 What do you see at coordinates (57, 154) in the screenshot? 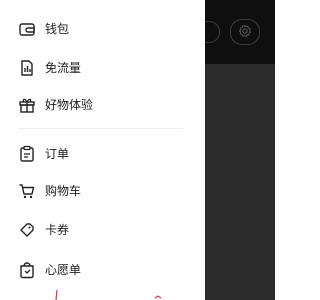
I see `menu-item-label: 订单` at bounding box center [57, 154].